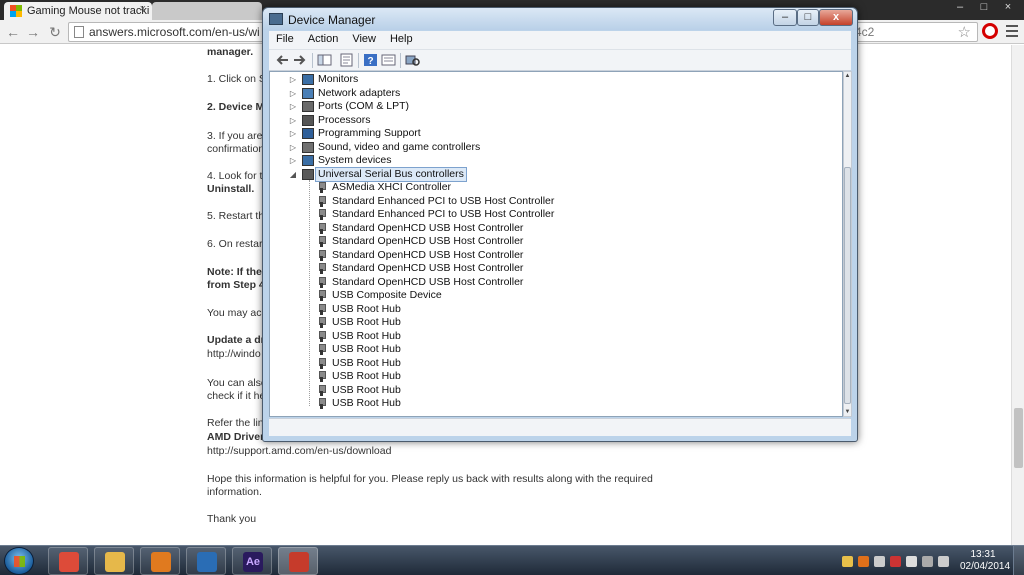 The height and width of the screenshot is (575, 1024). Describe the element at coordinates (114, 561) in the screenshot. I see `taskbar-app-explorer` at that location.